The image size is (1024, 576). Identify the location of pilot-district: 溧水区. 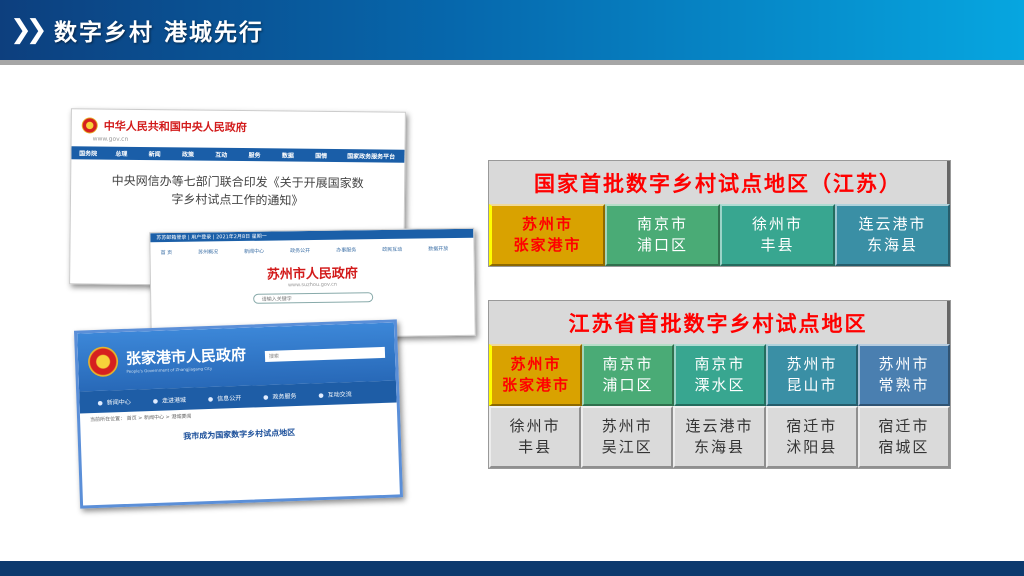
(720, 385).